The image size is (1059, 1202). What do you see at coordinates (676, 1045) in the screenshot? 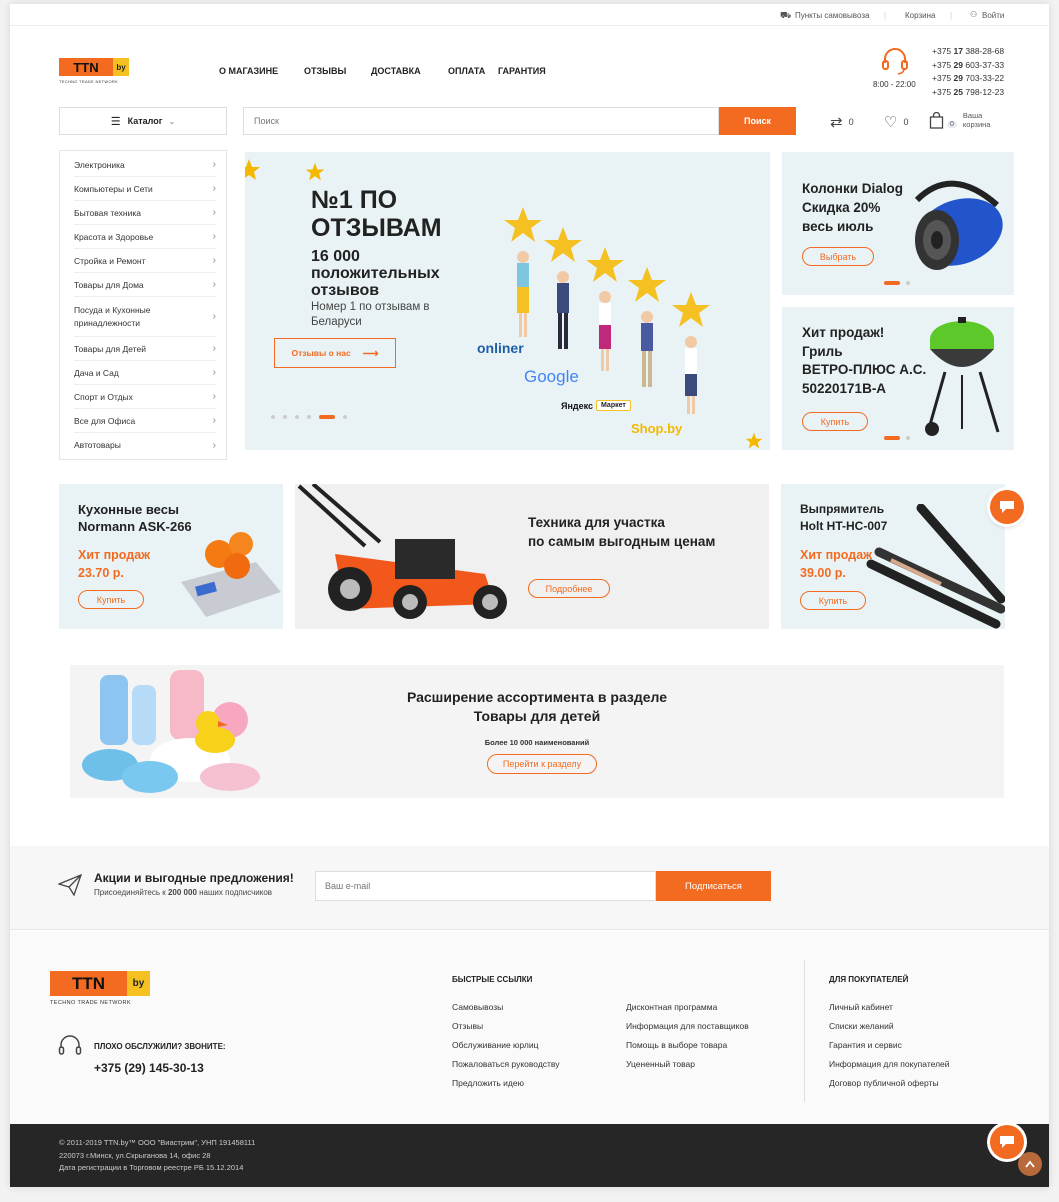
I see `footer-link: Помощь в выборе товара` at bounding box center [676, 1045].